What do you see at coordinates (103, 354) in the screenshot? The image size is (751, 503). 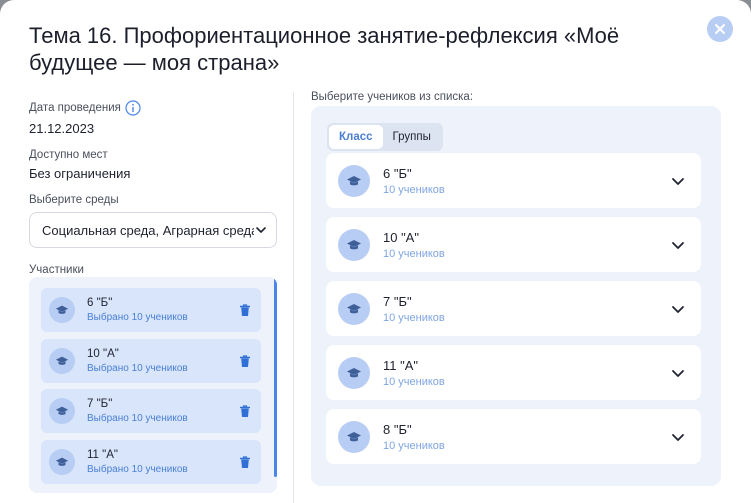 I see `participant-name: 10 "А"` at bounding box center [103, 354].